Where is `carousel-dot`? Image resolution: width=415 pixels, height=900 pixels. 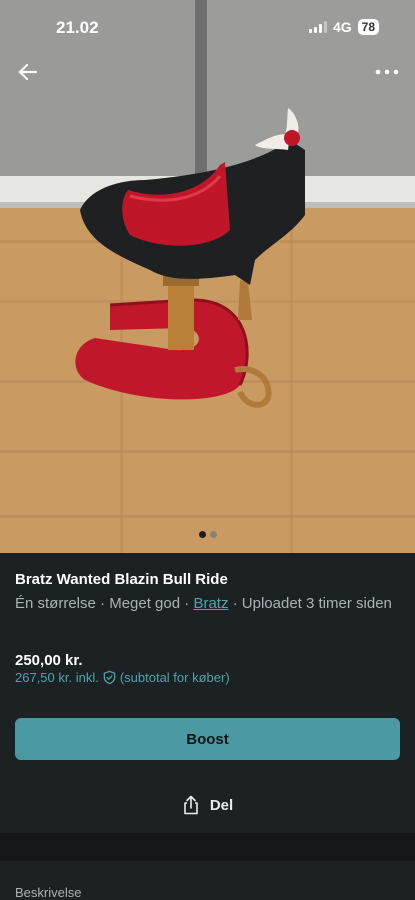 carousel-dot is located at coordinates (213, 534).